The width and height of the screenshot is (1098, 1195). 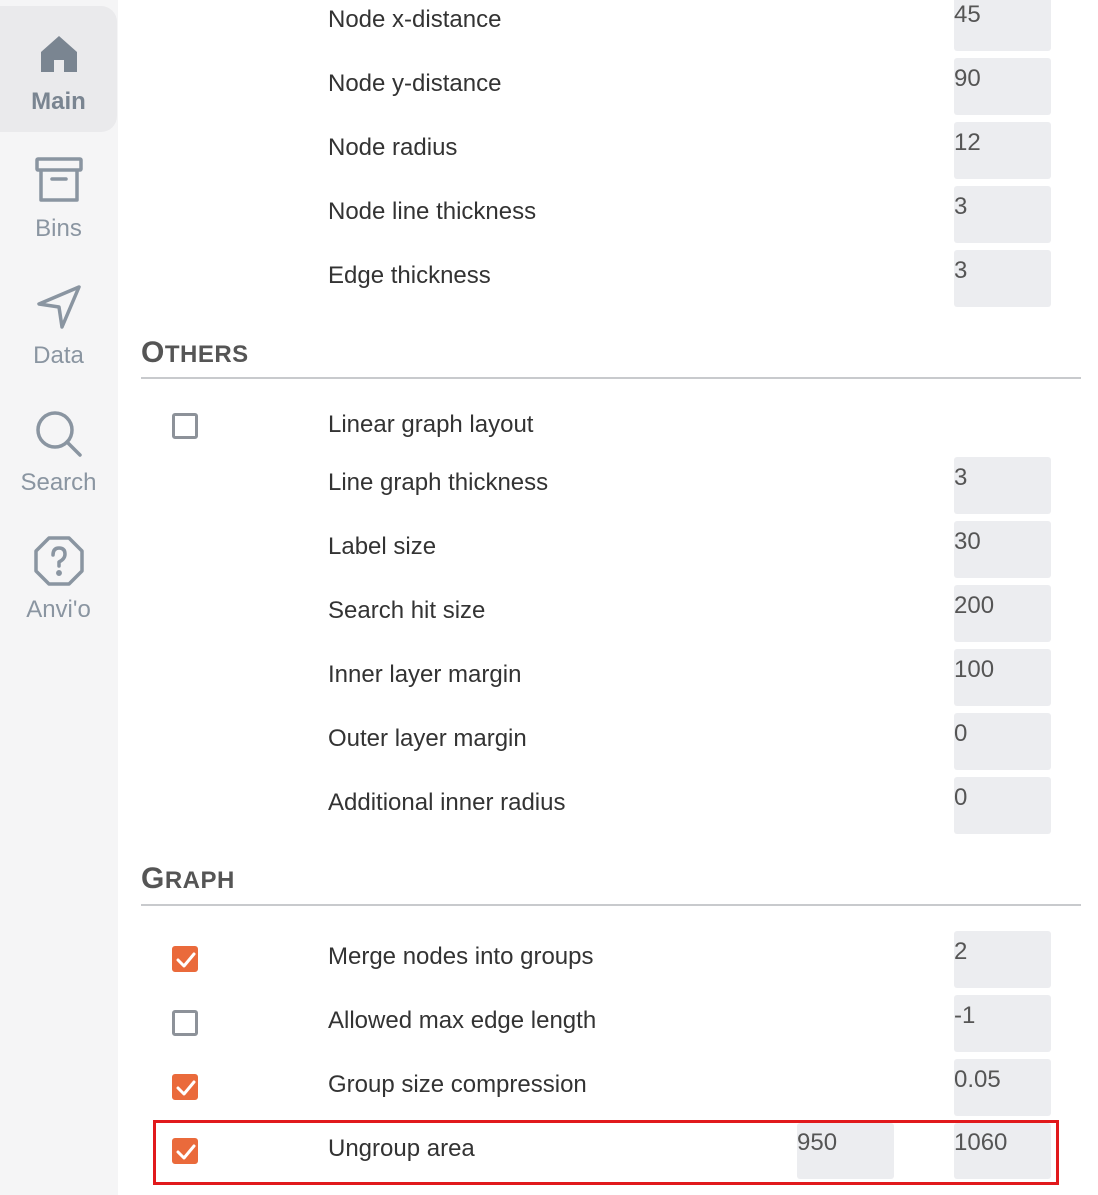 What do you see at coordinates (59, 307) in the screenshot?
I see `send-icon` at bounding box center [59, 307].